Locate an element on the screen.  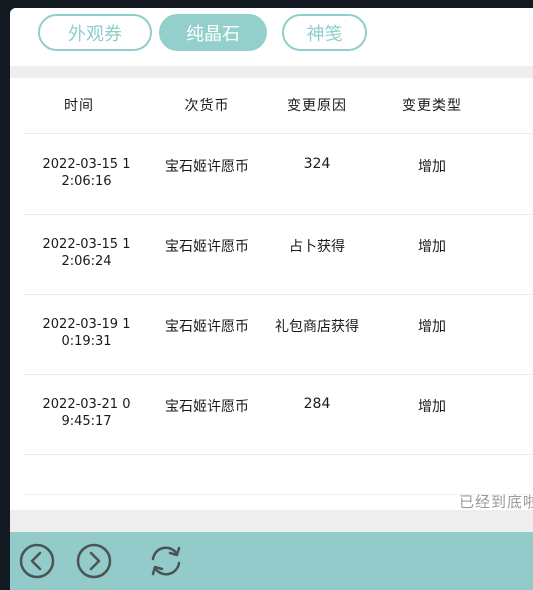
tab-appearance-voucher: 外观券 is located at coordinates (95, 32).